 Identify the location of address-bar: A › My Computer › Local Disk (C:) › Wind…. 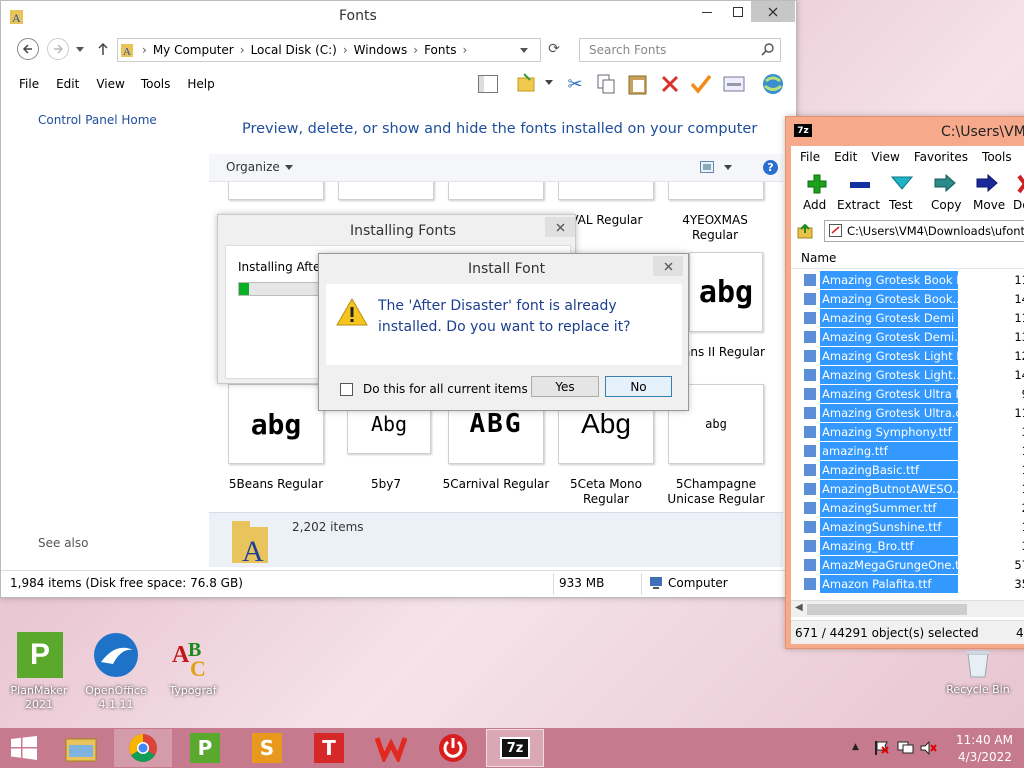
(329, 50).